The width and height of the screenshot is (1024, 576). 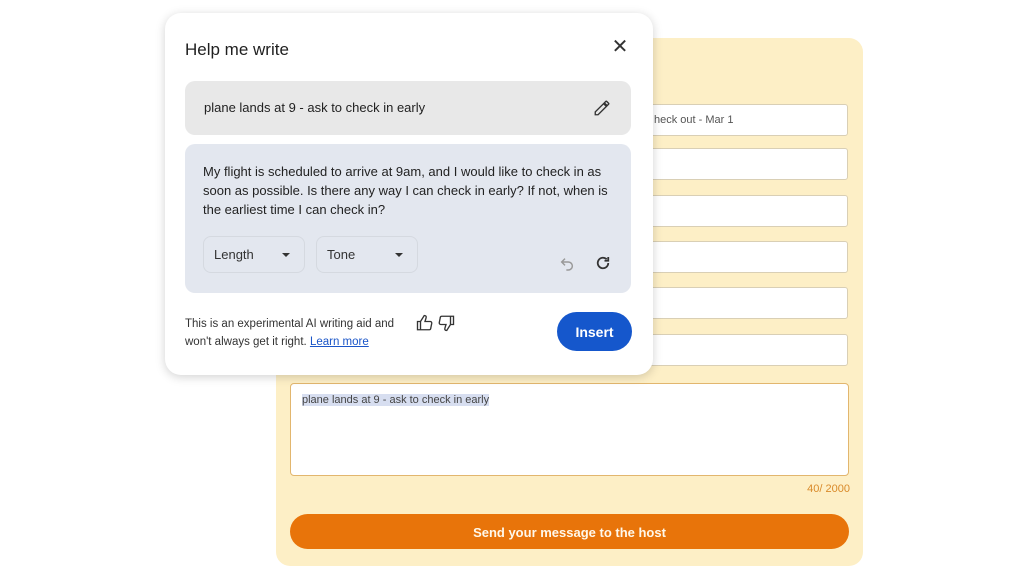 I want to click on learn-more-link: Learn more, so click(x=339, y=342).